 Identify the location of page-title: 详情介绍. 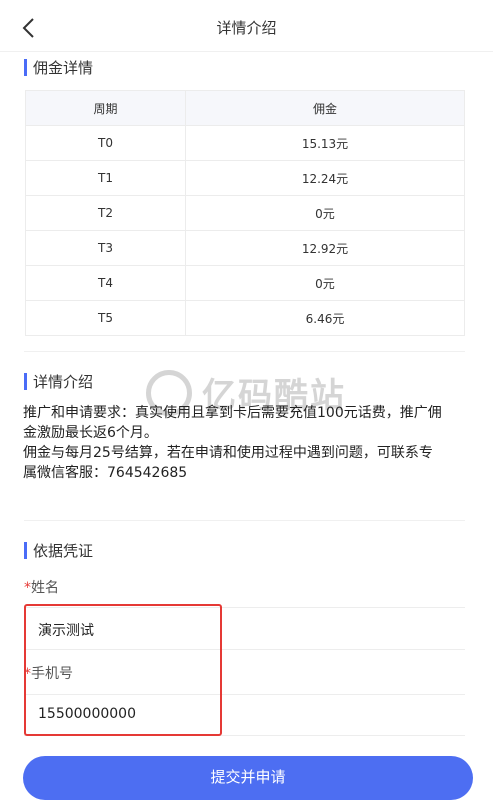
(246, 28).